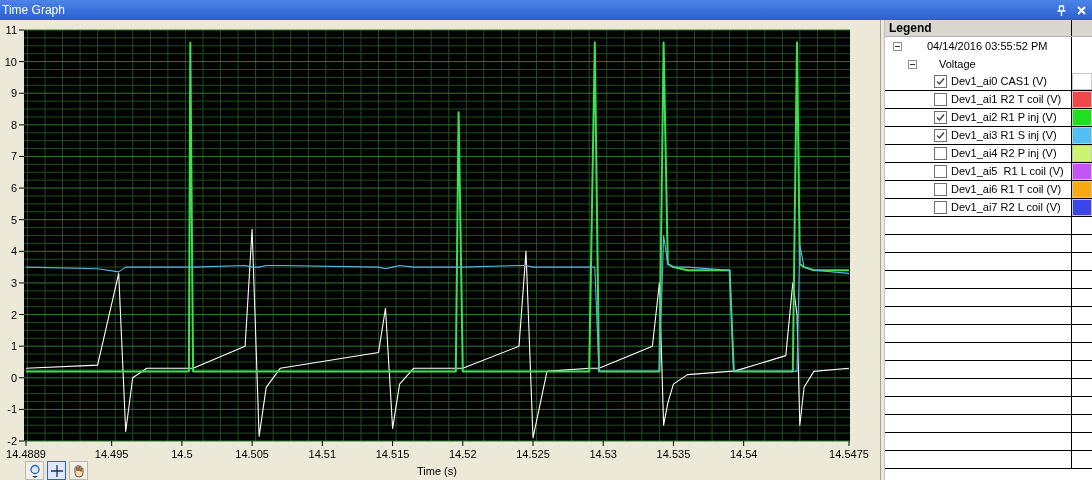 This screenshot has height=480, width=1092. Describe the element at coordinates (34, 10) in the screenshot. I see `window-title: Time Graph` at that location.